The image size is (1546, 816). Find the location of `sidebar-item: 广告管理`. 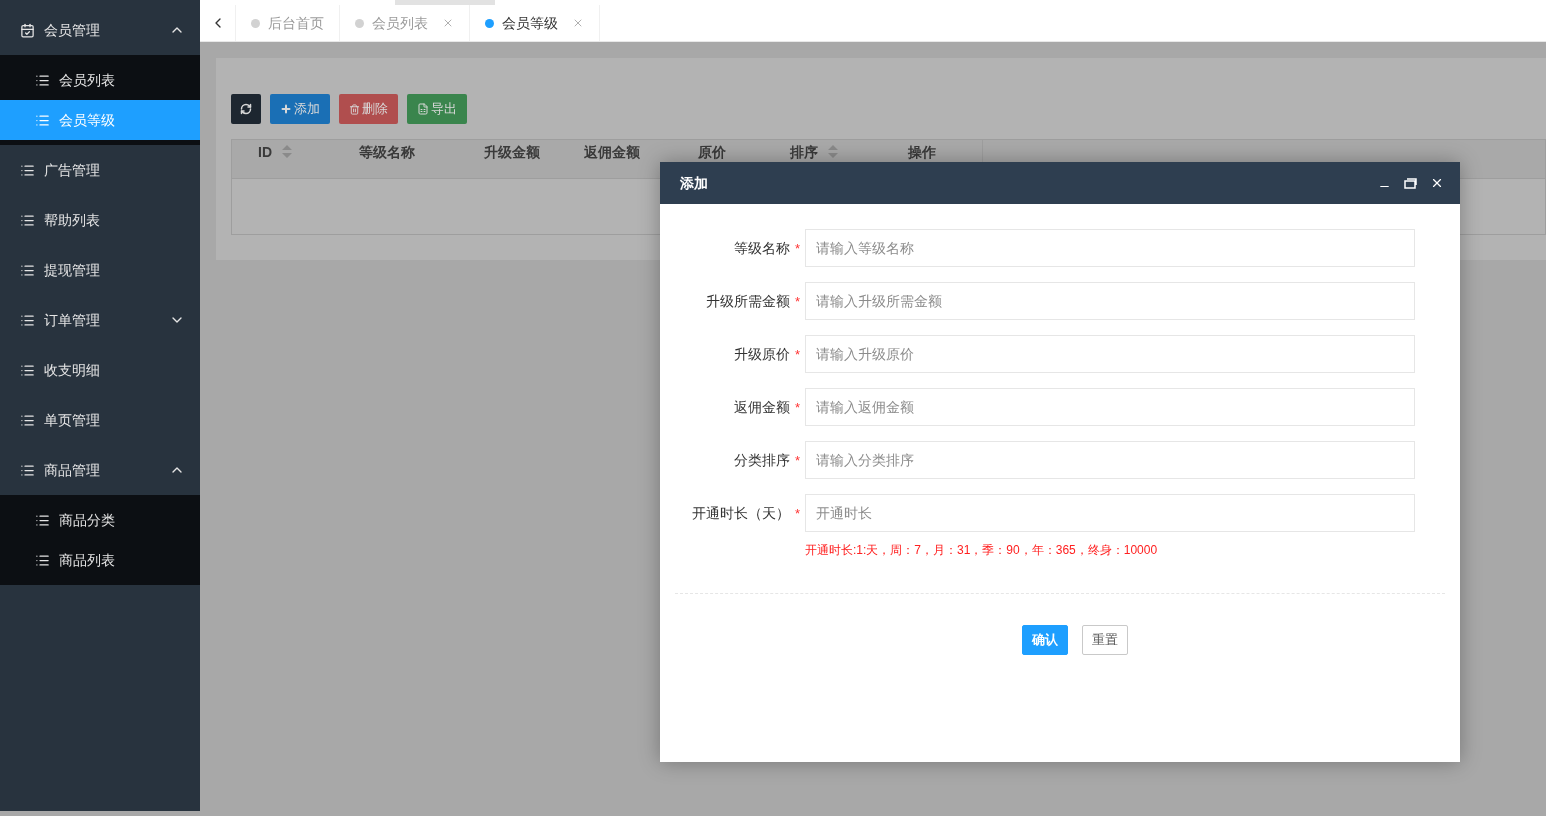

sidebar-item: 广告管理 is located at coordinates (100, 170).